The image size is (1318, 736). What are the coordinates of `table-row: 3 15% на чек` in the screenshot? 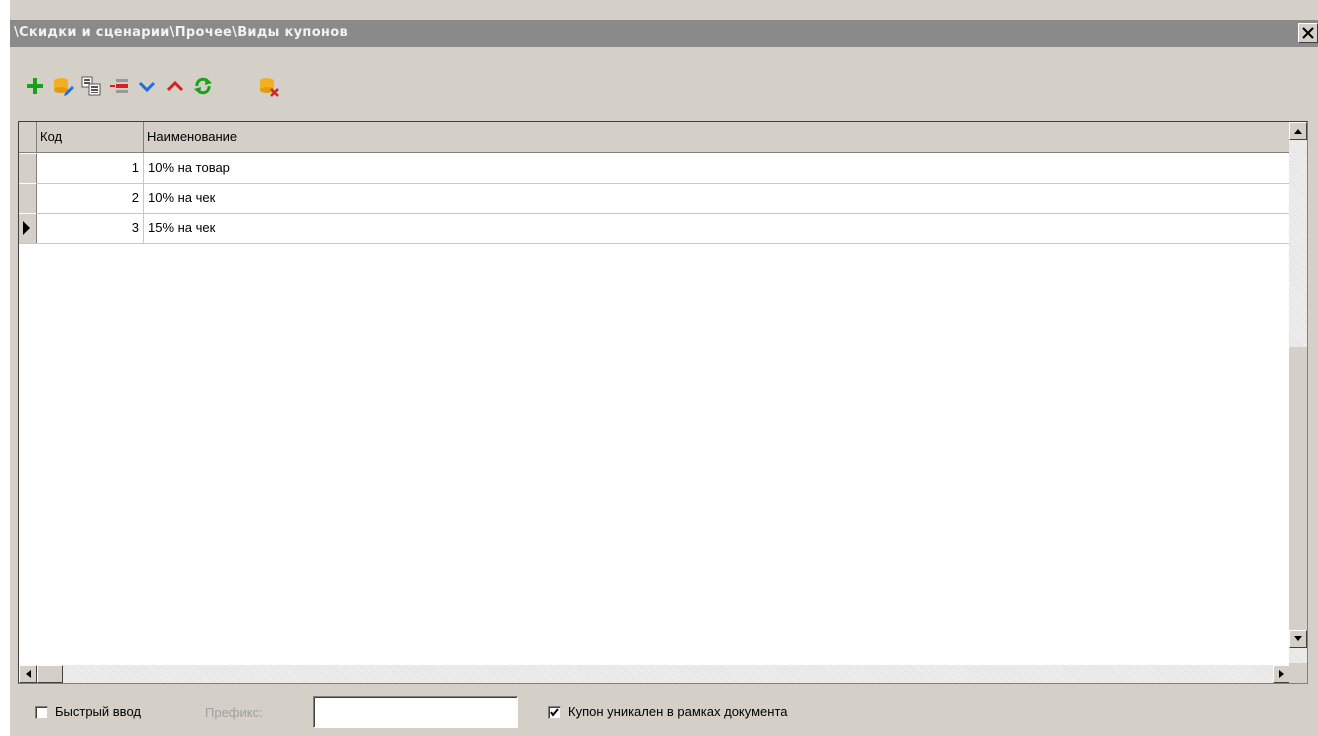 It's located at (655, 228).